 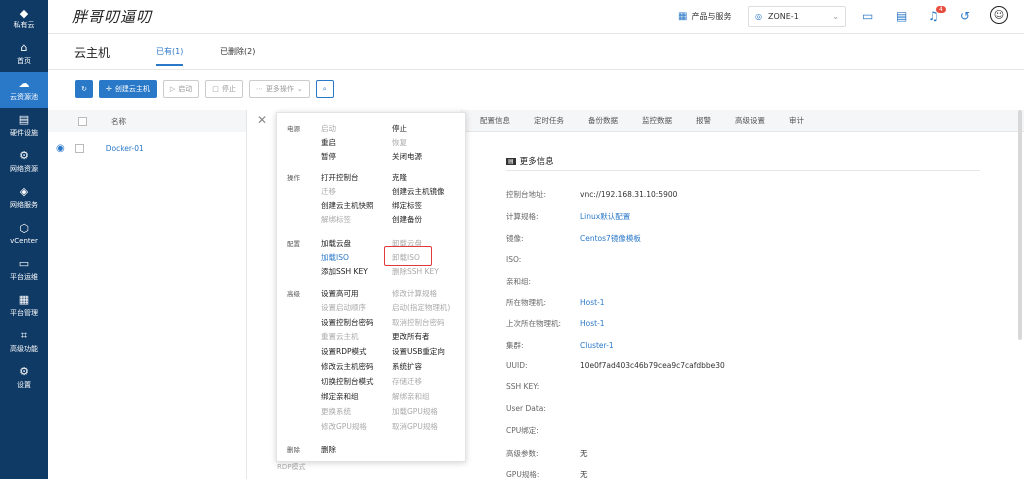 I want to click on sidebar-item-1: ☁ 云资源池, so click(x=24, y=90).